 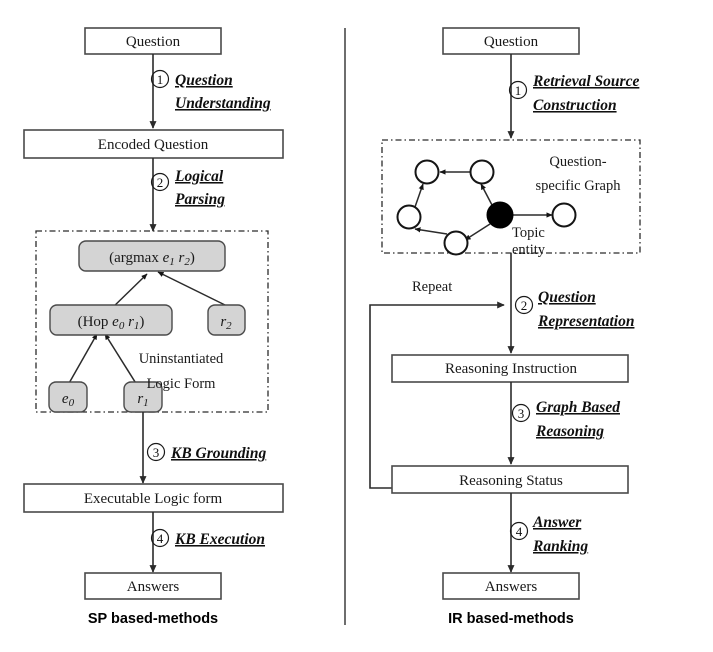 What do you see at coordinates (182, 384) in the screenshot?
I see `sp-logic-form-annotation-line2: Logic Form` at bounding box center [182, 384].